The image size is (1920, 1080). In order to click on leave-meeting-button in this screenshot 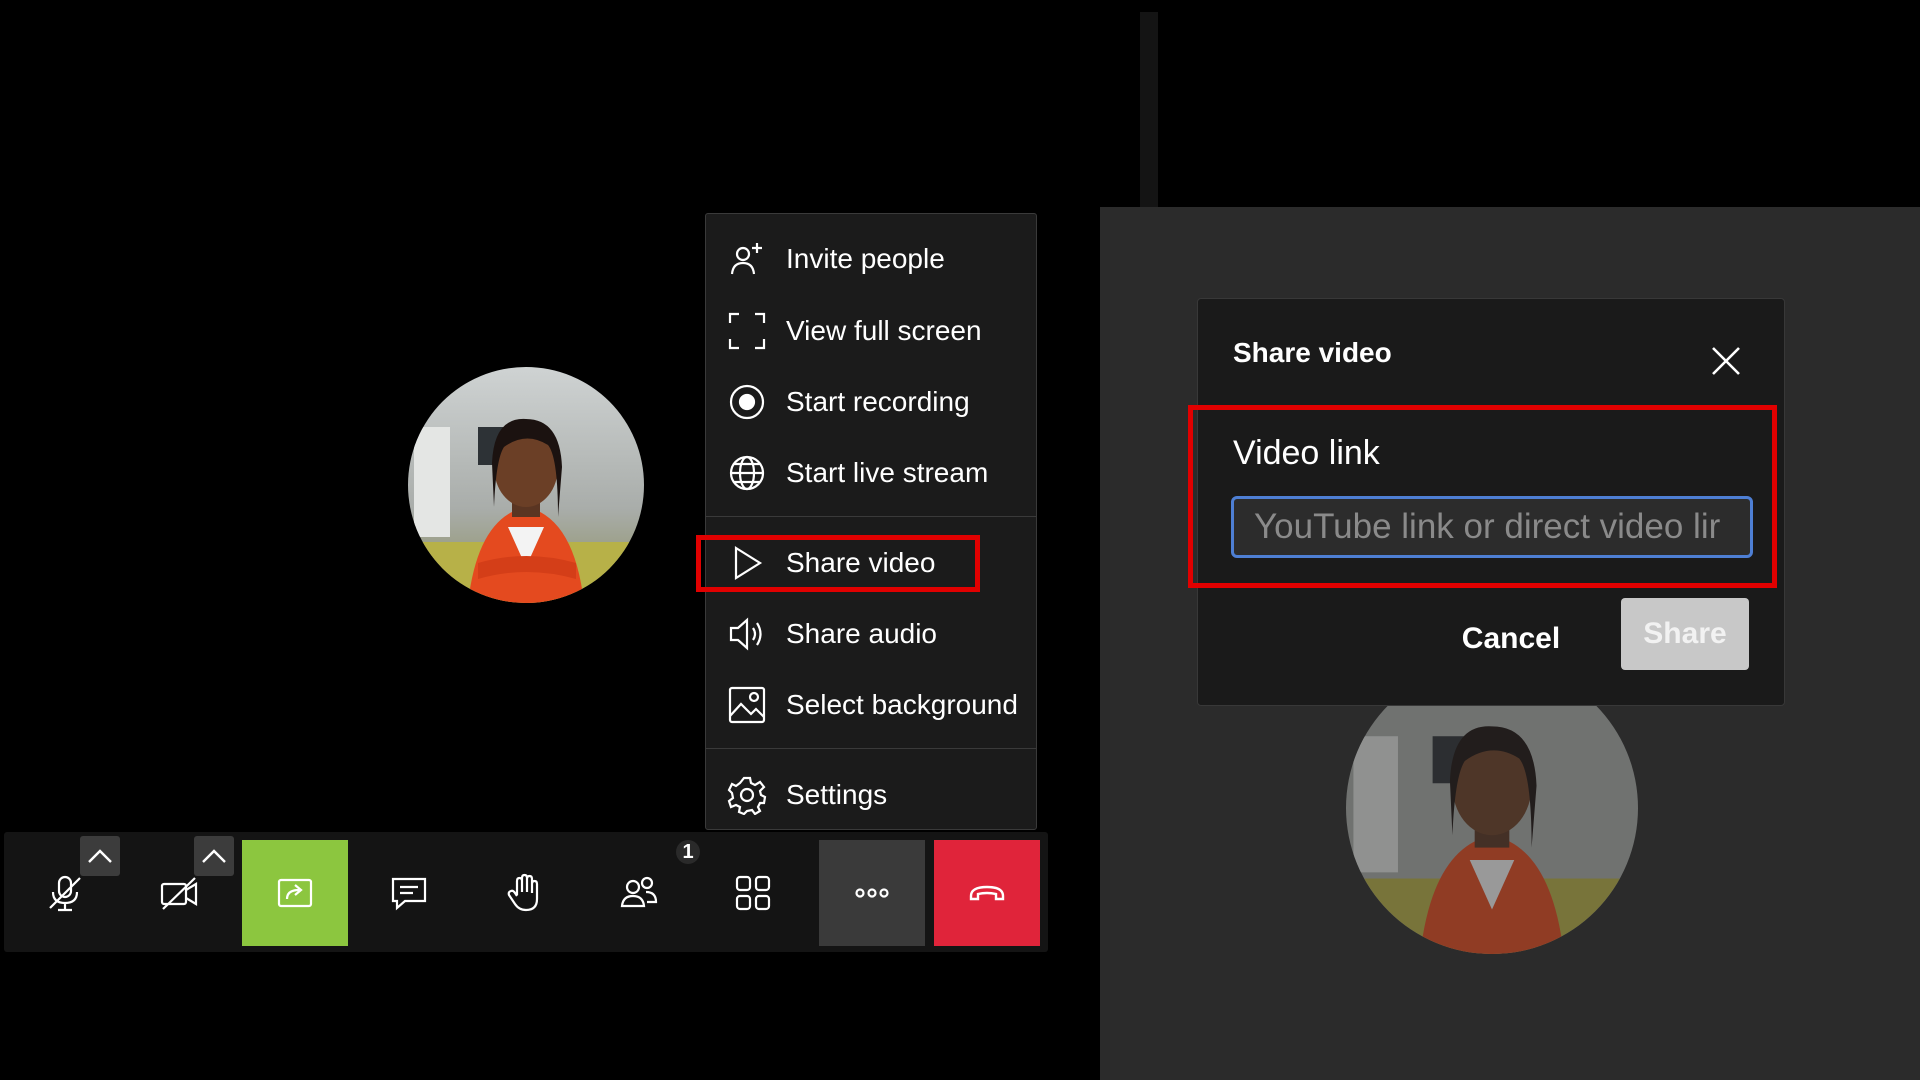, I will do `click(987, 893)`.